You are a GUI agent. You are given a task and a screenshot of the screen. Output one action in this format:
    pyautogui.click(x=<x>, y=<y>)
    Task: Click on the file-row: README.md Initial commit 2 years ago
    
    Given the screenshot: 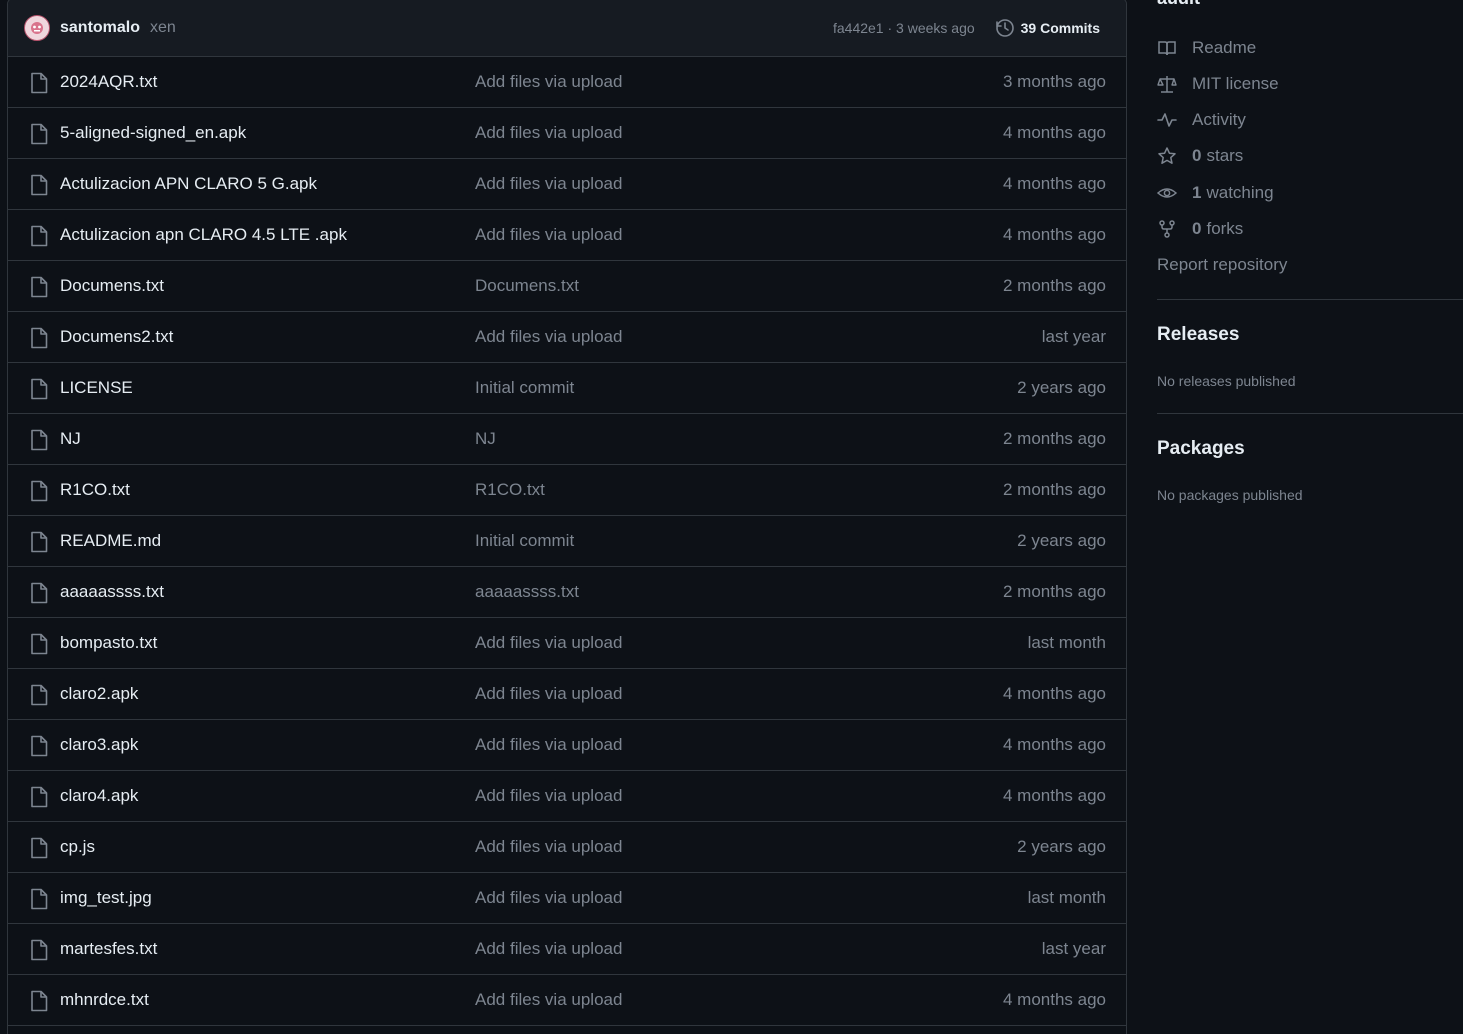 What is the action you would take?
    pyautogui.click(x=567, y=541)
    